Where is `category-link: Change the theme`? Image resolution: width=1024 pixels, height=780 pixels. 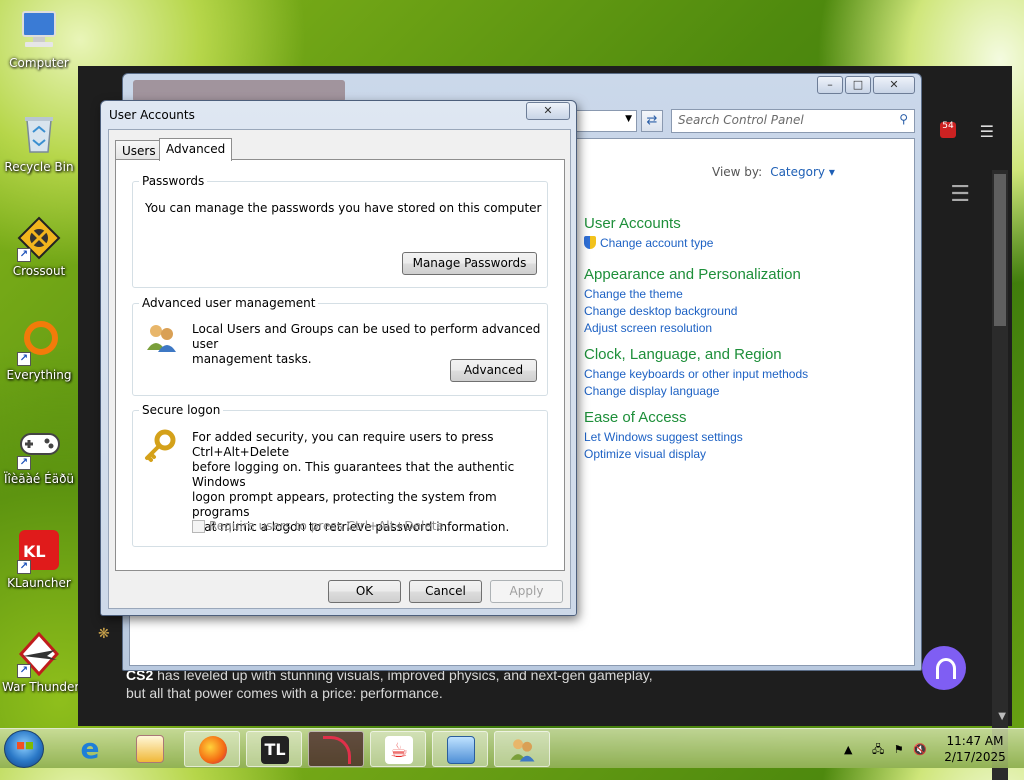
category-link: Change the theme is located at coordinates (692, 294).